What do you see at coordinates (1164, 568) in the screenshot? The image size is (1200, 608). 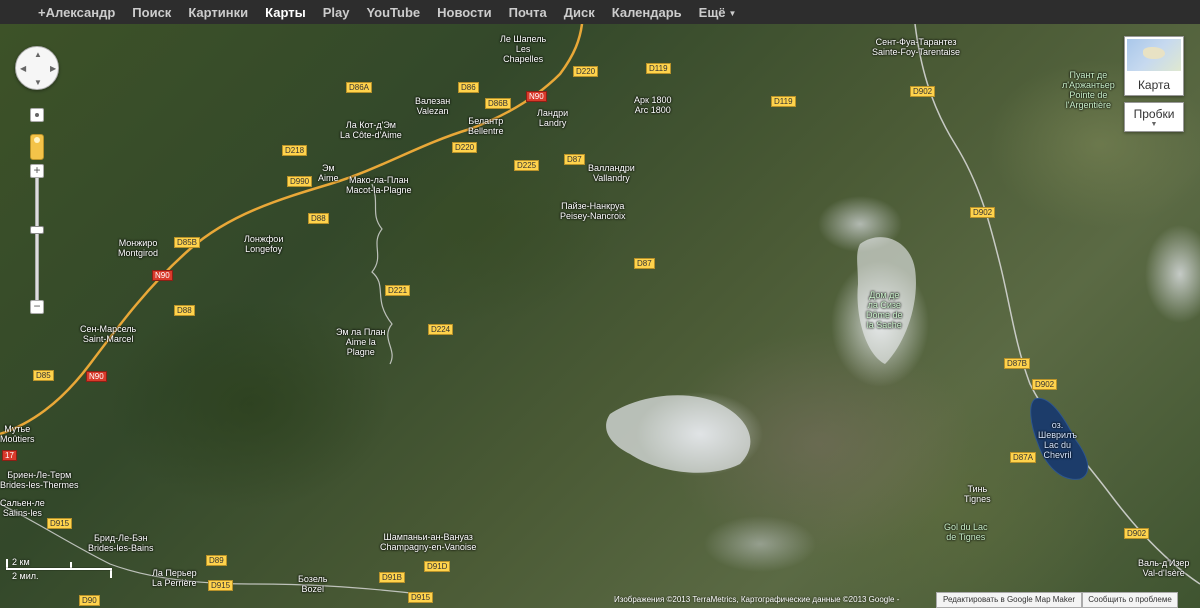 I see `place-label: Валь-д'Изер Val-d'Isère` at bounding box center [1164, 568].